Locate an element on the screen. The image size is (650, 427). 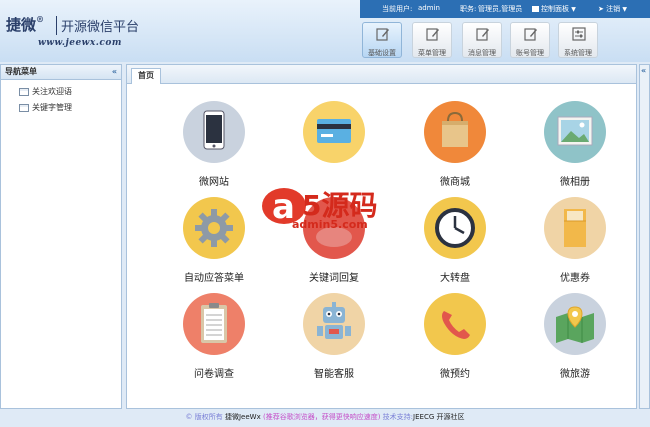
shopping-bag-icon is located at coordinates (455, 132).